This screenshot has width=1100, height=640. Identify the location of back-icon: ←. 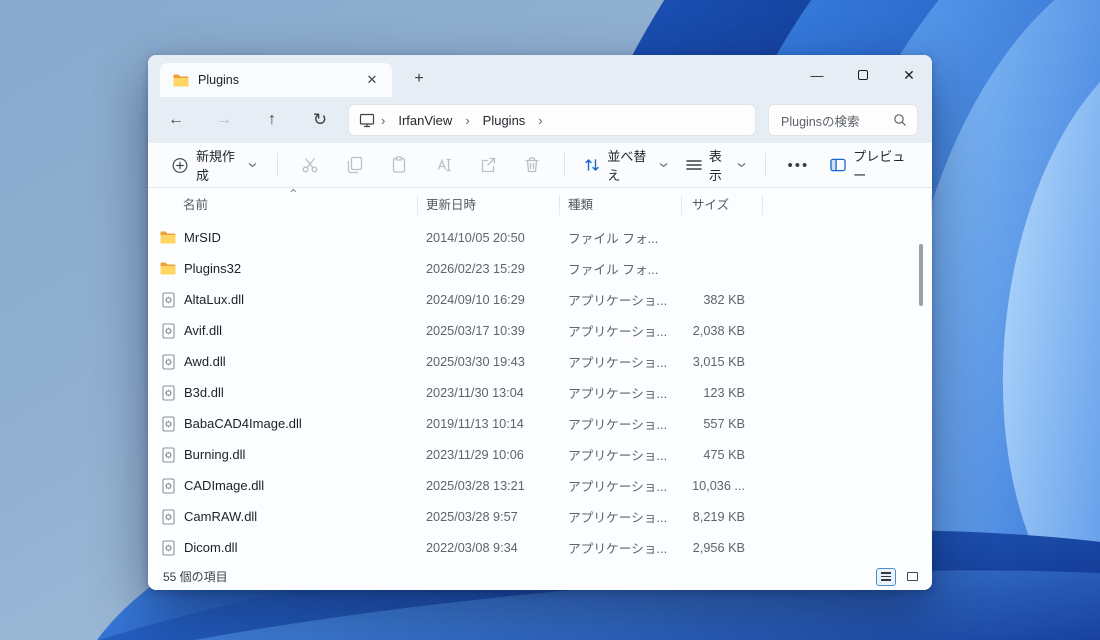
(176, 120).